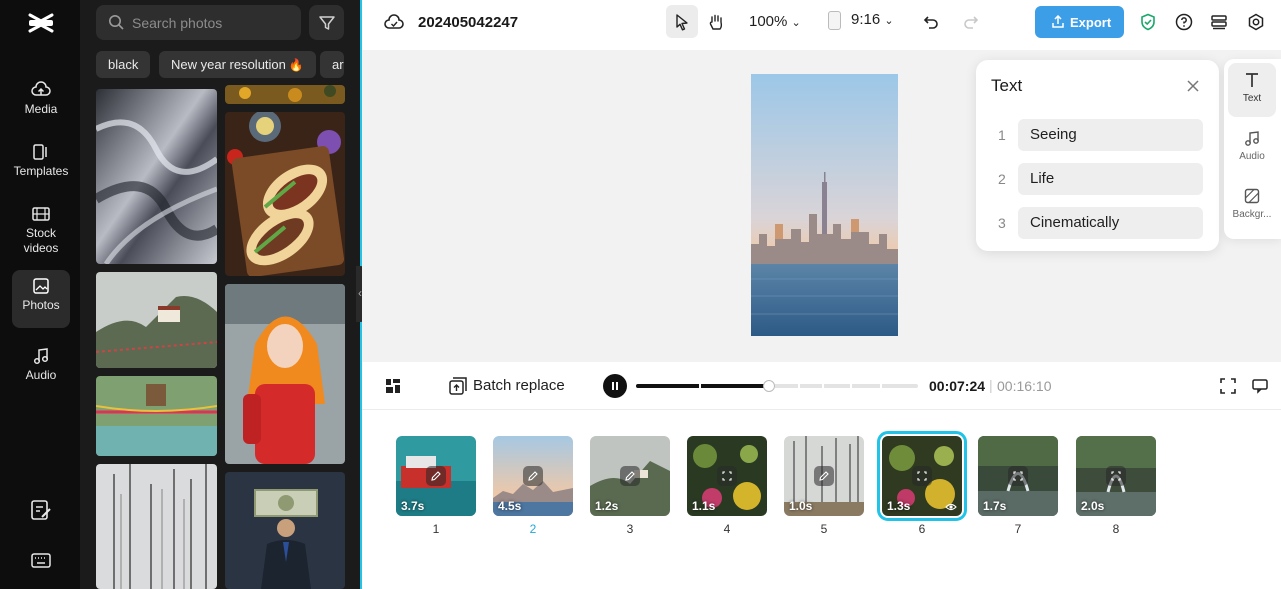  Describe the element at coordinates (1018, 529) in the screenshot. I see `clip-number: 7` at that location.